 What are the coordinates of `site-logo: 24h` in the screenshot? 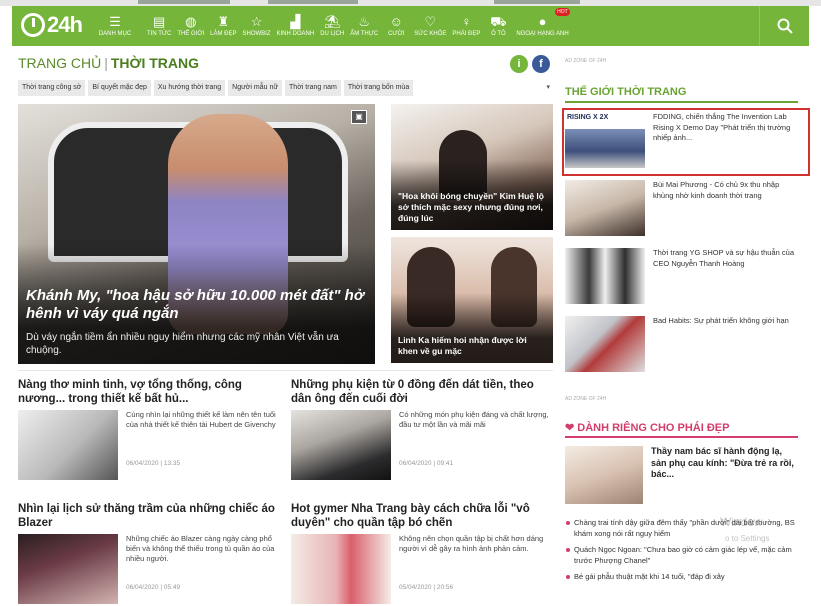 It's located at (49, 26).